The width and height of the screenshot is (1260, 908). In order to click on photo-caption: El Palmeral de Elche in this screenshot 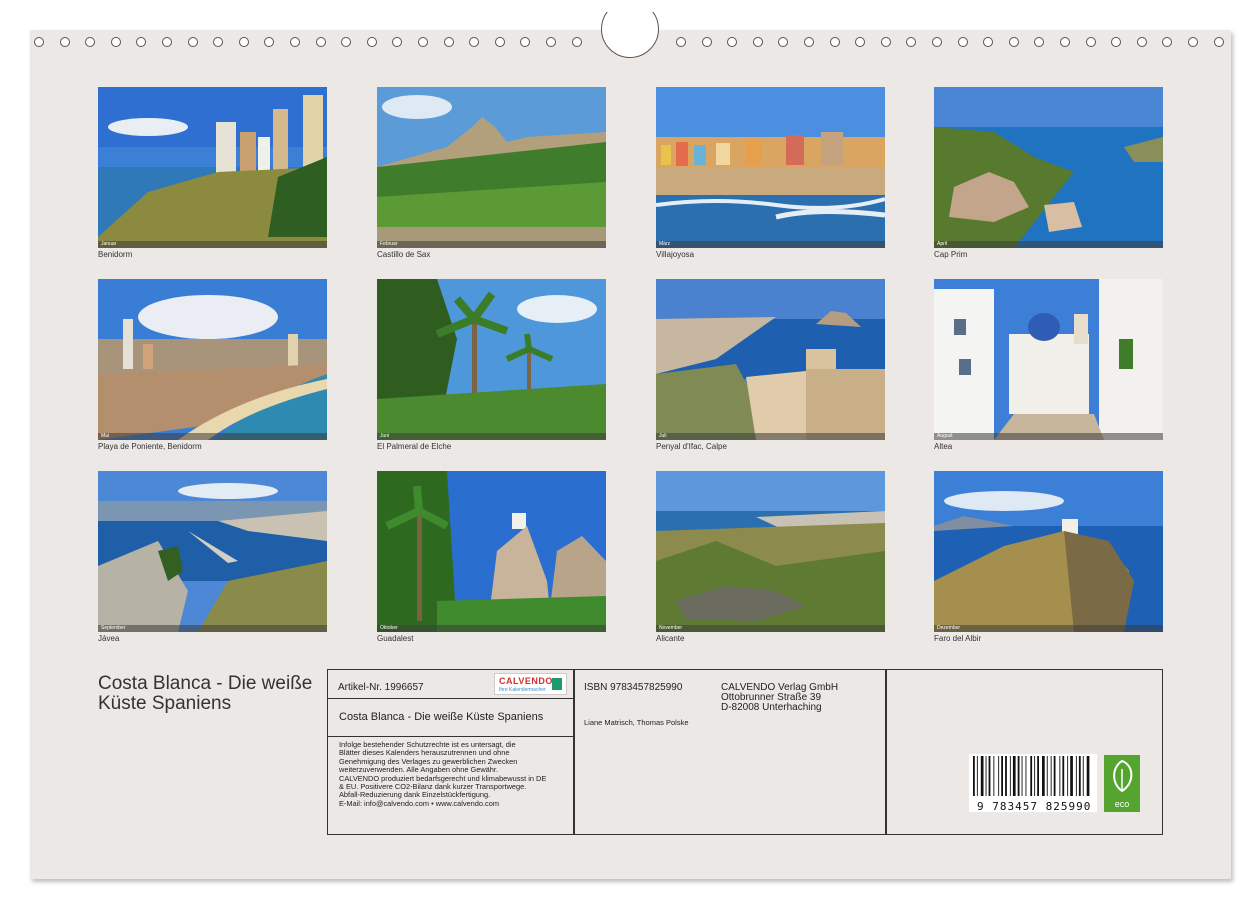, I will do `click(414, 446)`.